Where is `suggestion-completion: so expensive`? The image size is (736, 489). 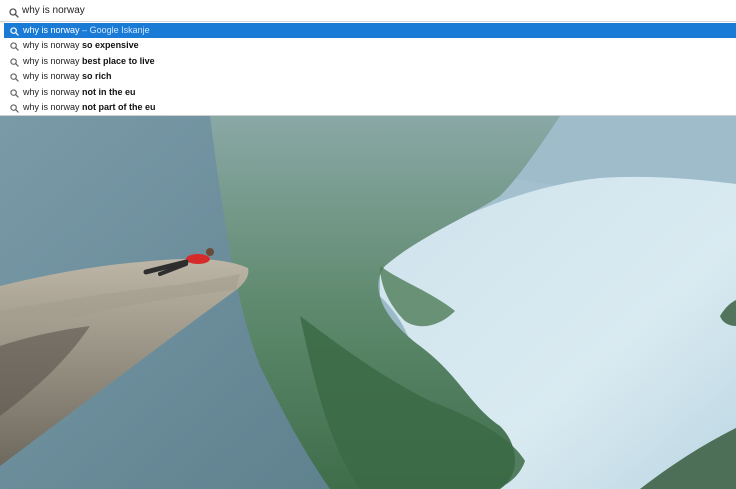
suggestion-completion: so expensive is located at coordinates (110, 45).